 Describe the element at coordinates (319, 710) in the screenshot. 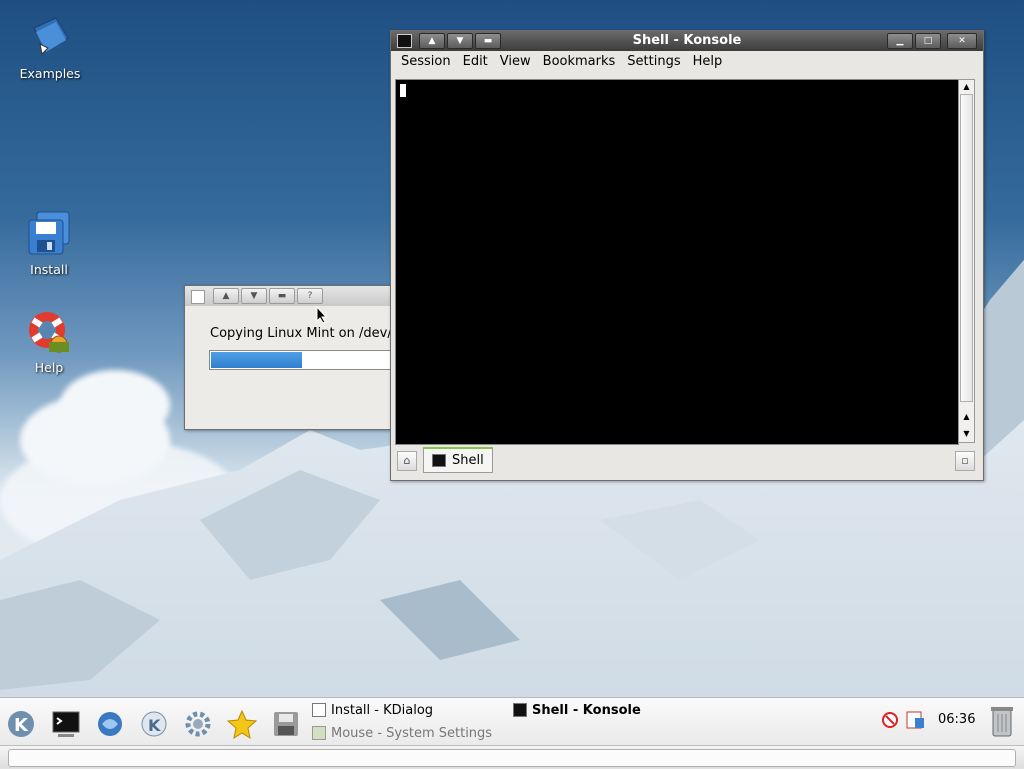

I see `dialog-task-icon` at that location.